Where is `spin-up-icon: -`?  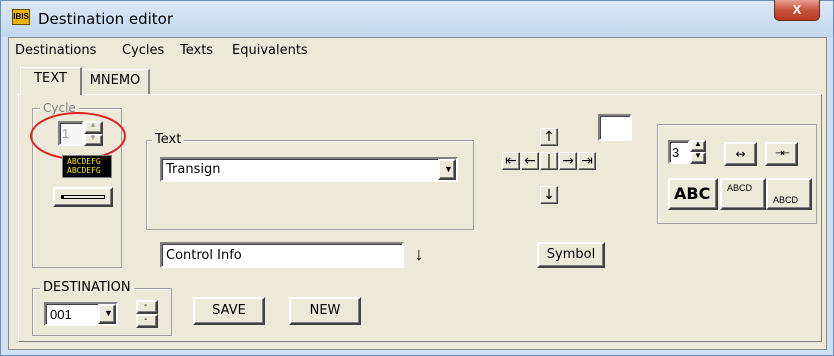
spin-up-icon: - is located at coordinates (146, 305).